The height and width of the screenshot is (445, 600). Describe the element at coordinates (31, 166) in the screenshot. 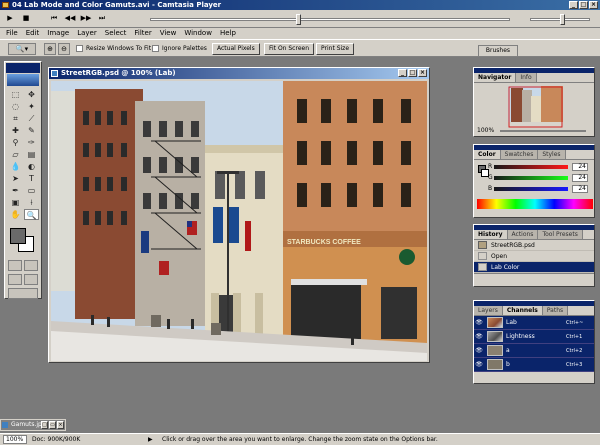

I see `dodge-tool-icon: ◐` at that location.